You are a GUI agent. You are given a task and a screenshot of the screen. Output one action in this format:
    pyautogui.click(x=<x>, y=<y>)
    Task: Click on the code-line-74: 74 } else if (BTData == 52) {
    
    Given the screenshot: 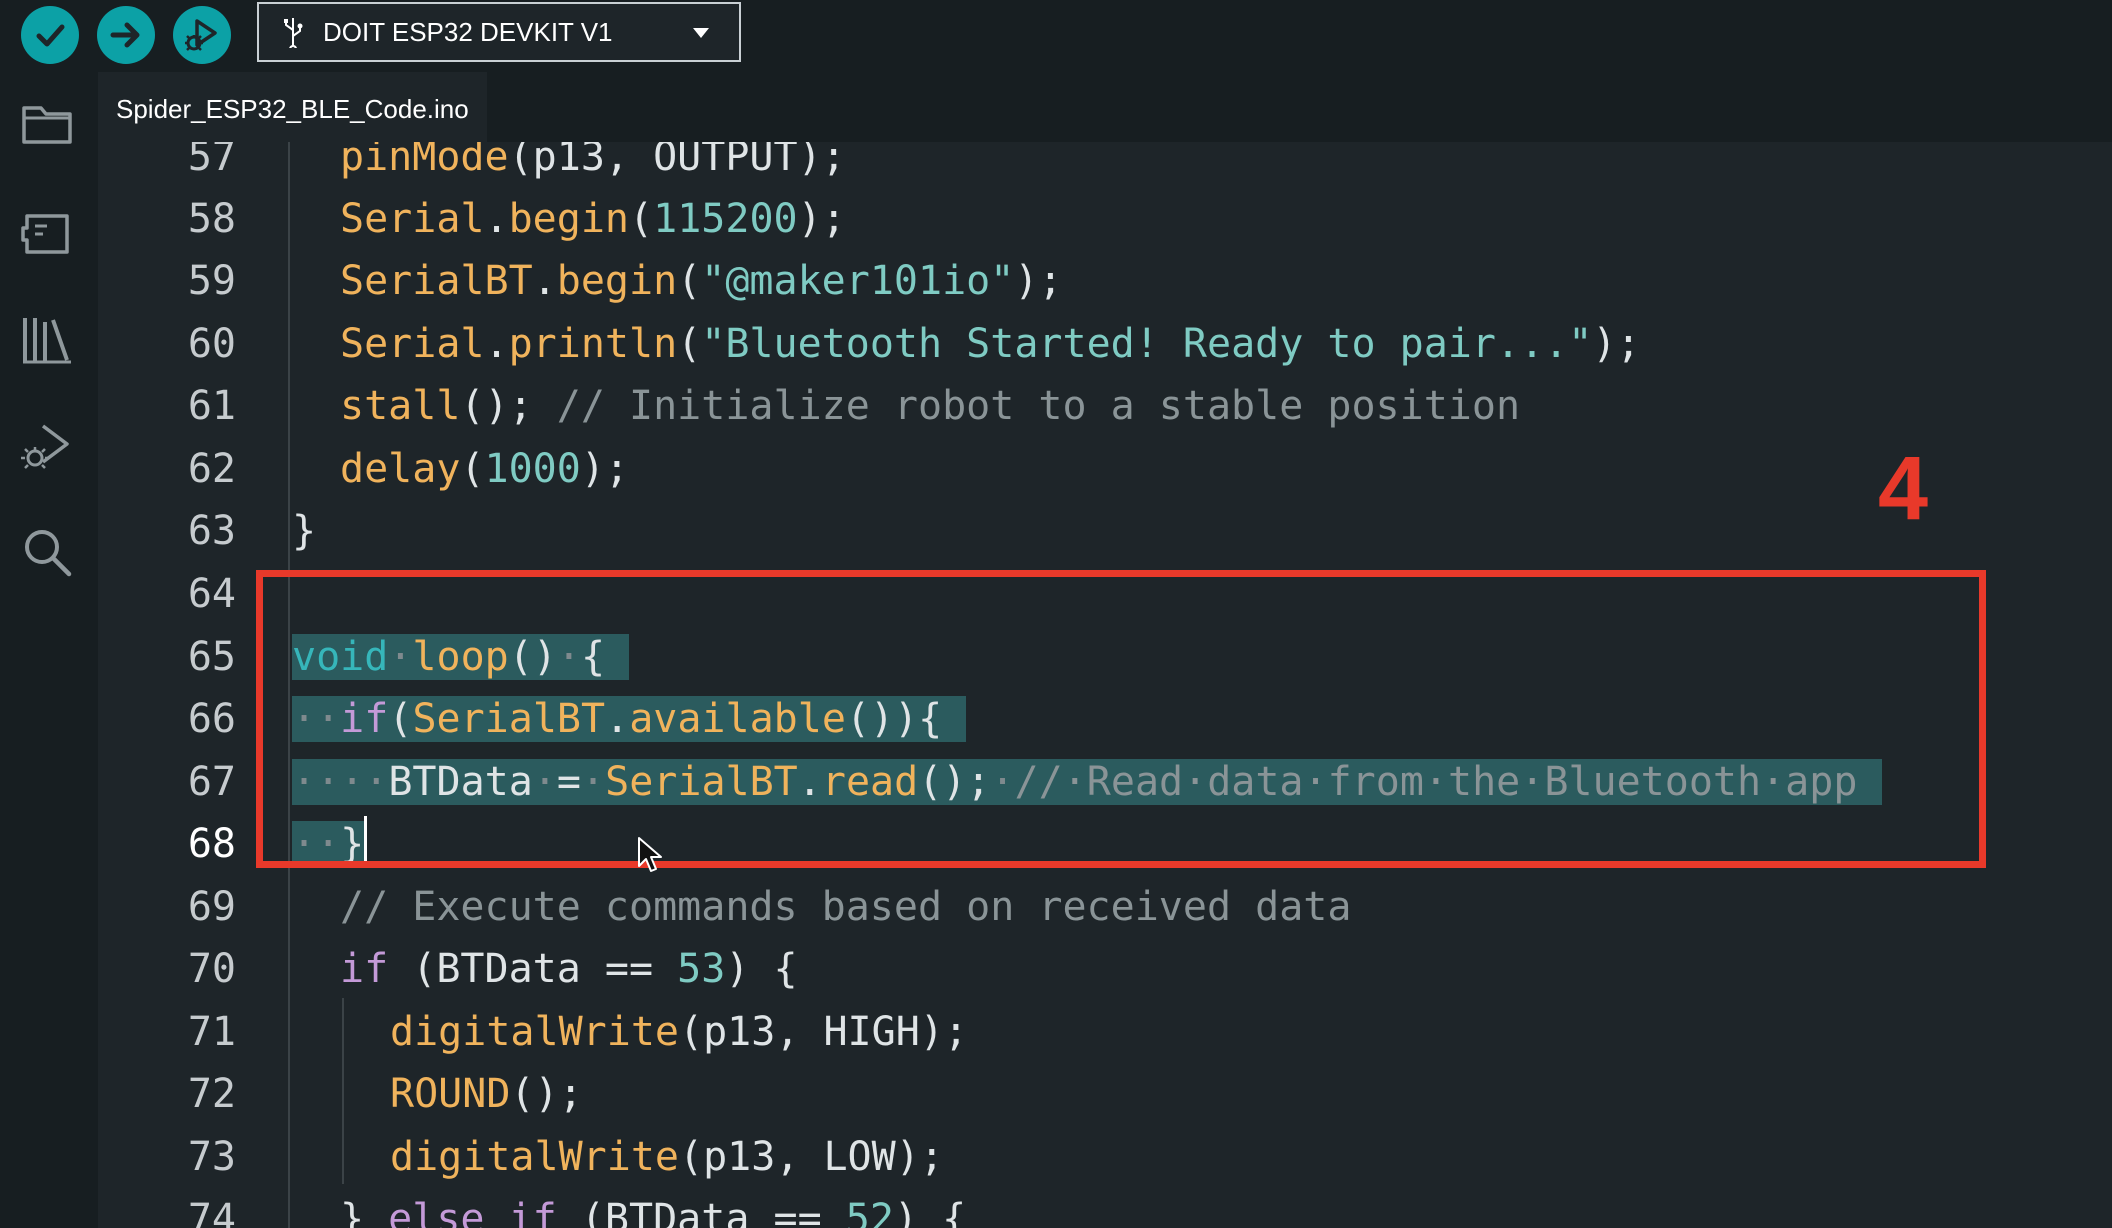 What is the action you would take?
    pyautogui.click(x=1105, y=1208)
    